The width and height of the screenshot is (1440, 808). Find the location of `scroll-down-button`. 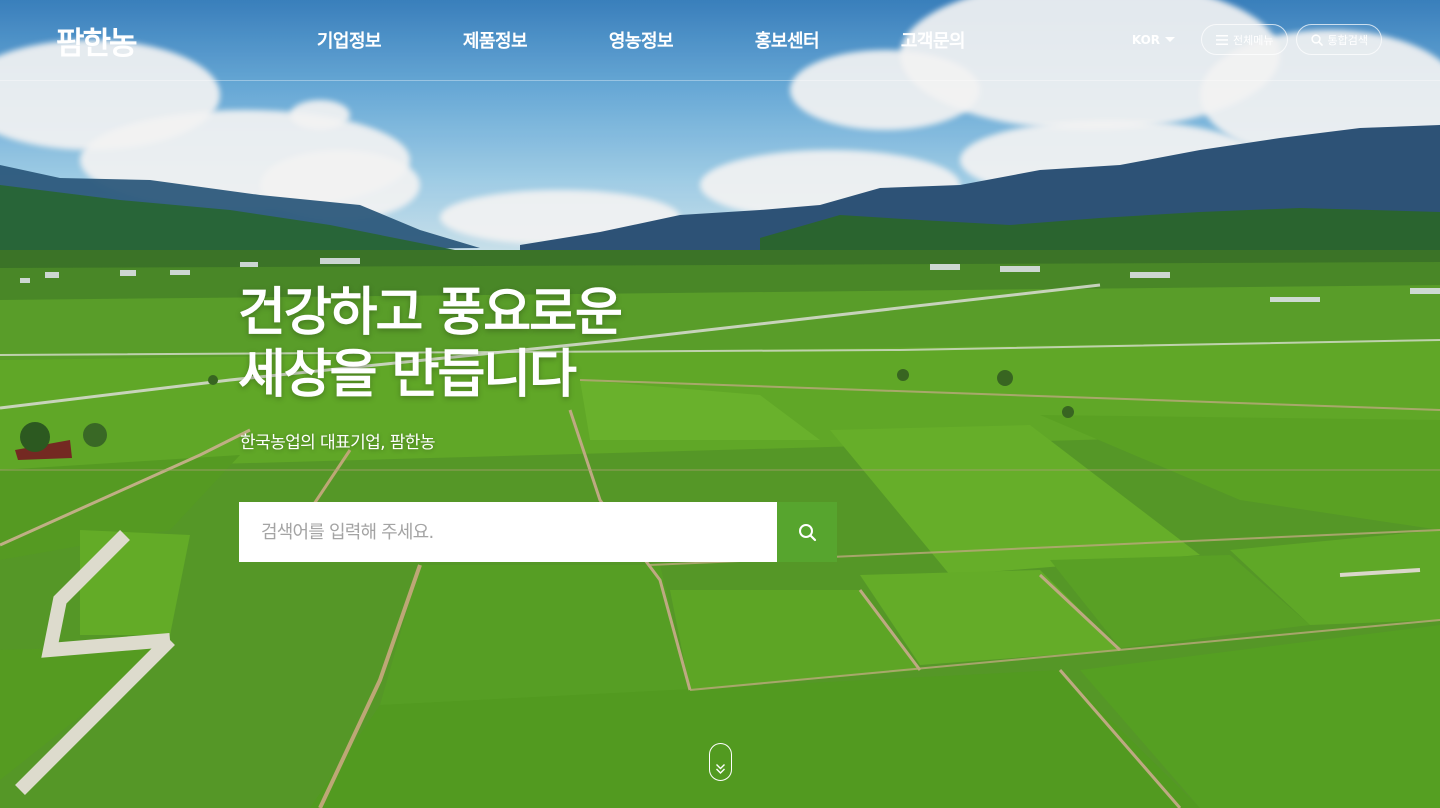

scroll-down-button is located at coordinates (720, 762).